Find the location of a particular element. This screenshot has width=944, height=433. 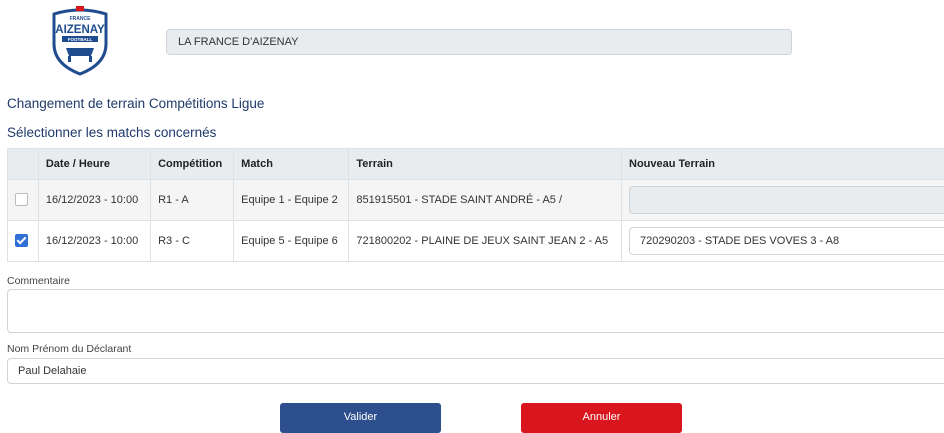

header-competition: Compétition is located at coordinates (192, 164).